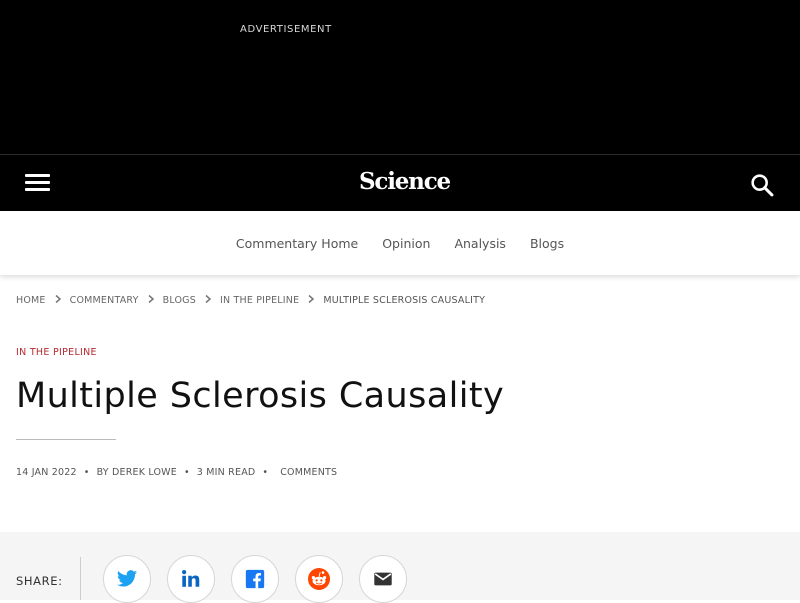  Describe the element at coordinates (405, 181) in the screenshot. I see `science-logo: Science` at that location.